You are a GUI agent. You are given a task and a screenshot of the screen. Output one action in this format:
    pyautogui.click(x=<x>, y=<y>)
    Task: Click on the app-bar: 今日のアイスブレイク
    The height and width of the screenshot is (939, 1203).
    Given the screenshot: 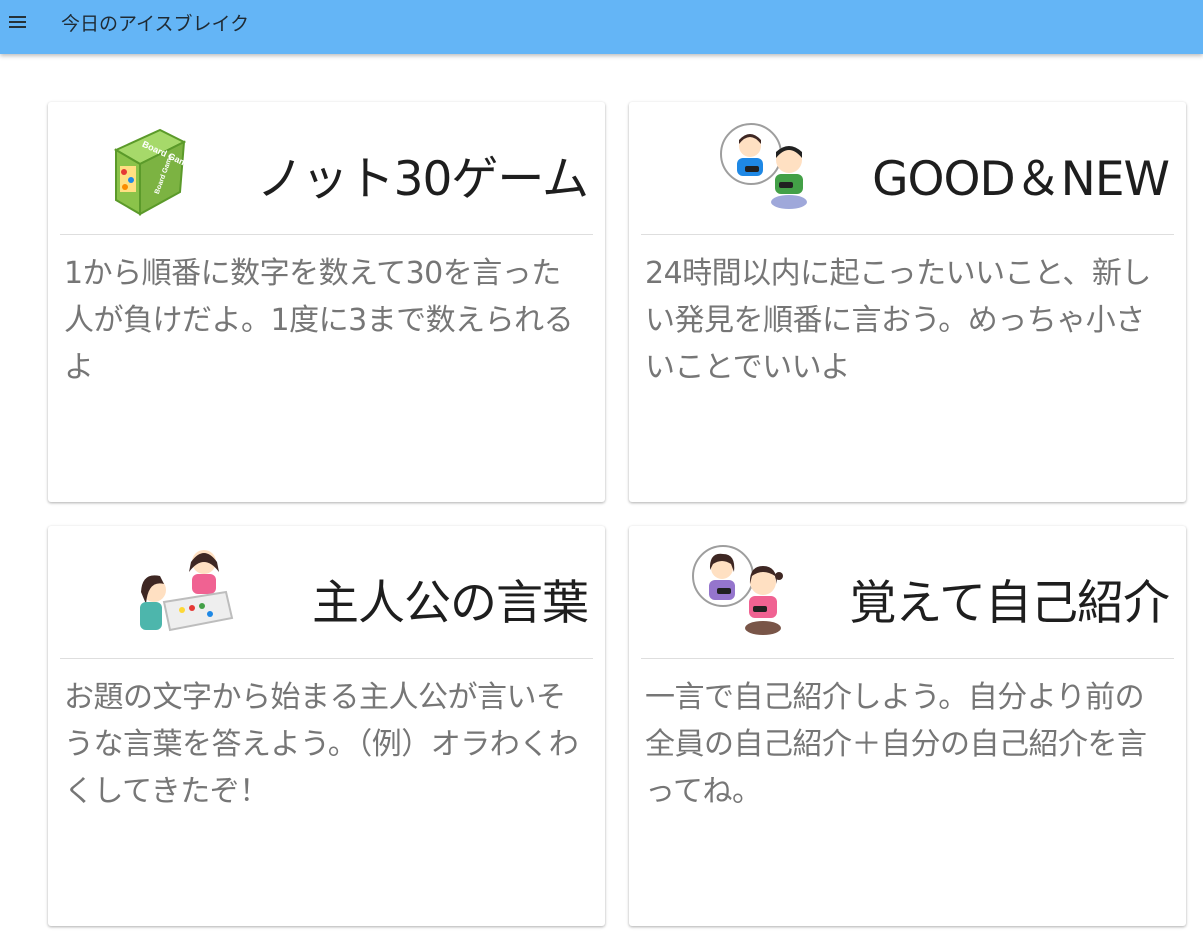 What is the action you would take?
    pyautogui.click(x=601, y=27)
    